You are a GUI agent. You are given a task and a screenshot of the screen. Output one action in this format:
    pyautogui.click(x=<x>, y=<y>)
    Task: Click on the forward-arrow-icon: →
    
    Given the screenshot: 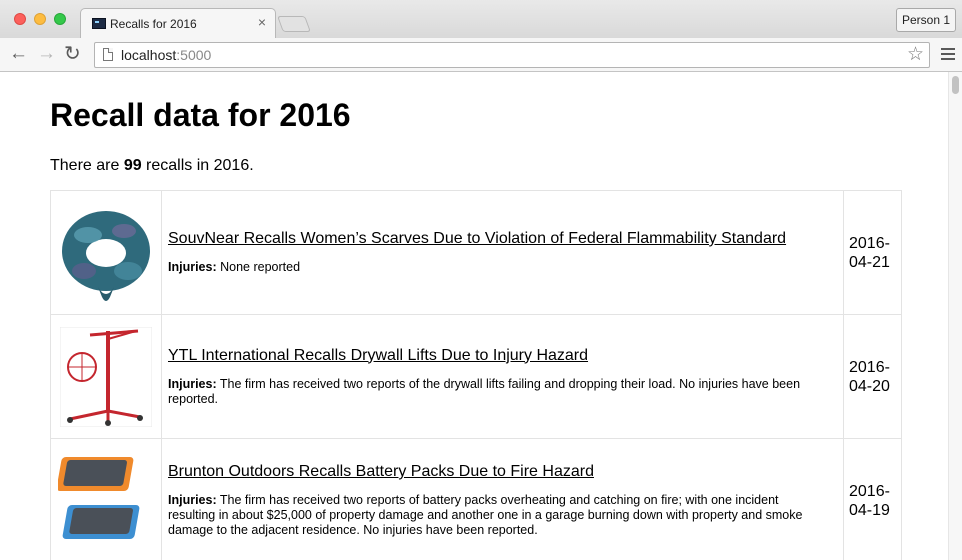 What is the action you would take?
    pyautogui.click(x=46, y=54)
    